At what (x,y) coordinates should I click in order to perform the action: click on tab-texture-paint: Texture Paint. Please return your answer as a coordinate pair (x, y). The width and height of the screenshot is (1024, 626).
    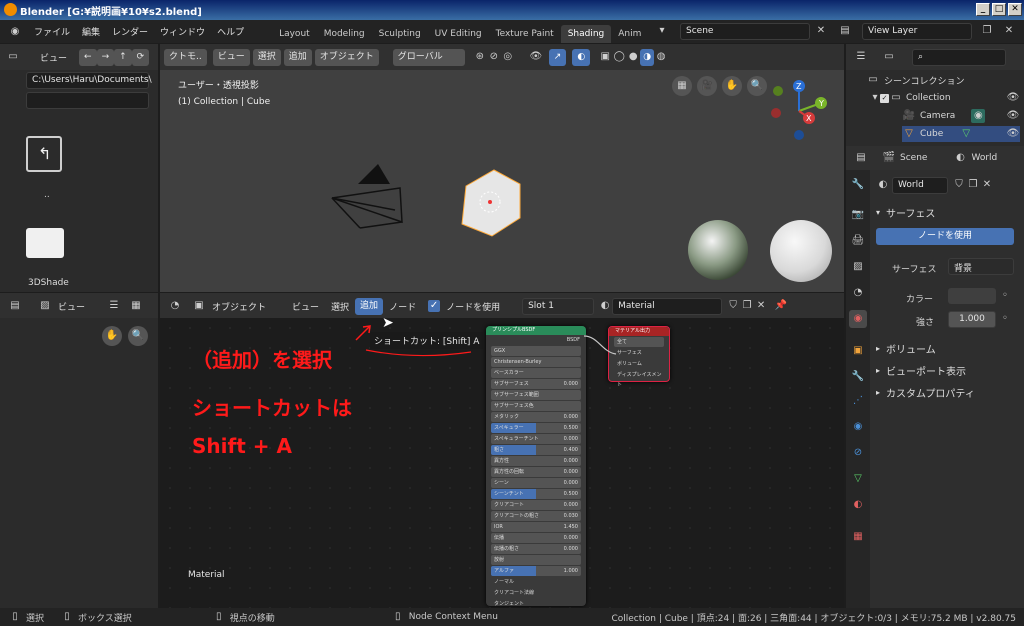
    Looking at the image, I should click on (525, 34).